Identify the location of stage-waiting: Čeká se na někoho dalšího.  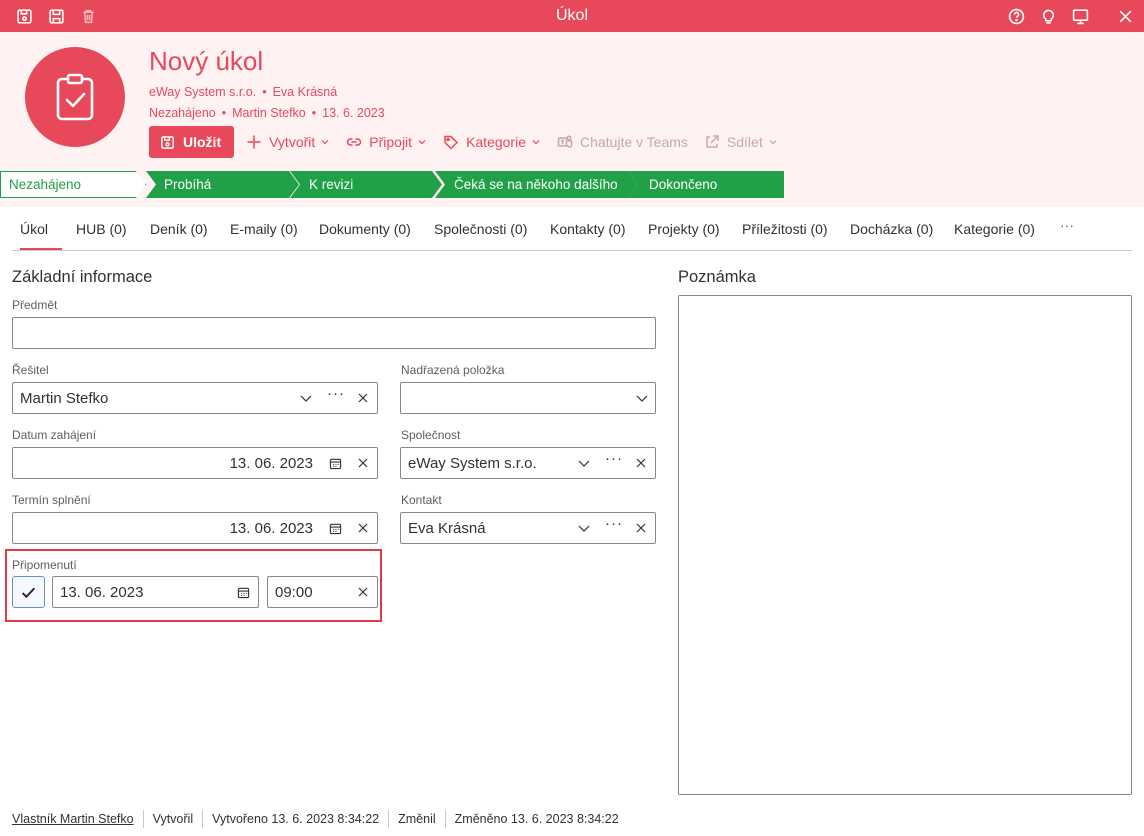
(536, 184).